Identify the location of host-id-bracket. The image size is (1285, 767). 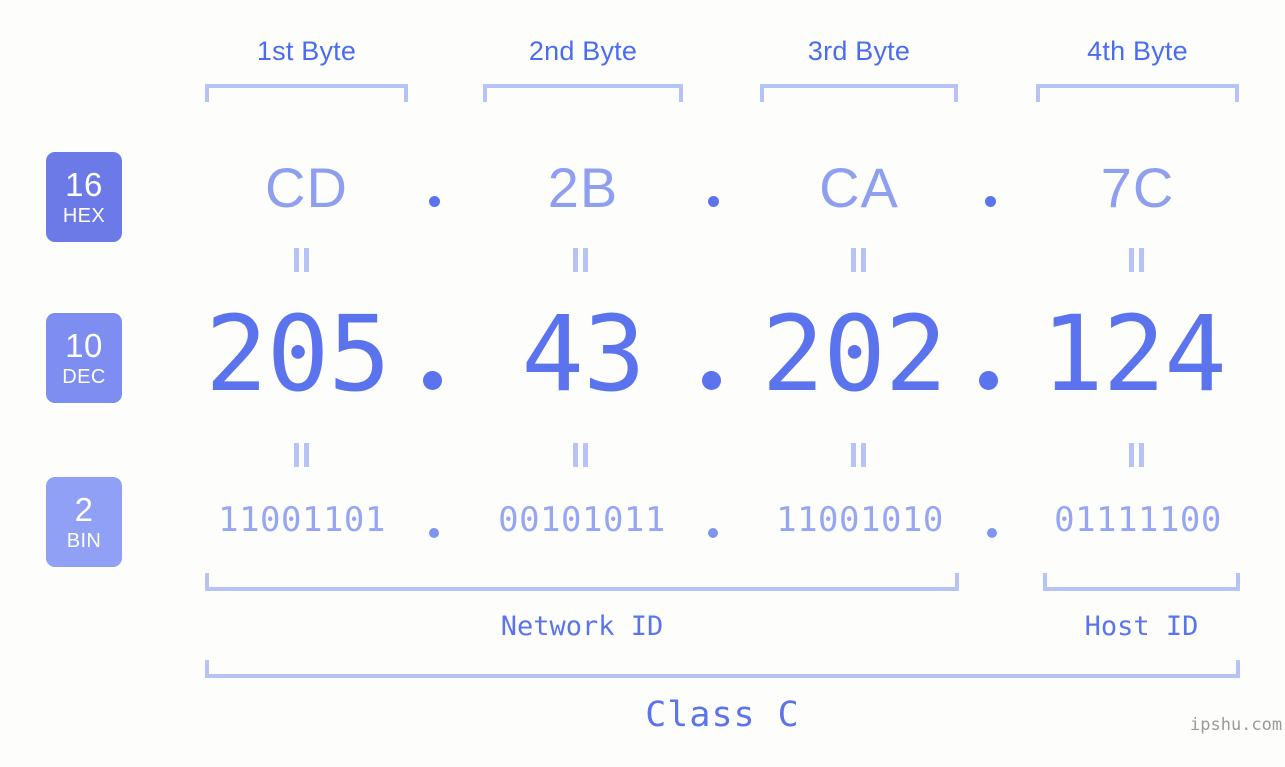
(1141, 582).